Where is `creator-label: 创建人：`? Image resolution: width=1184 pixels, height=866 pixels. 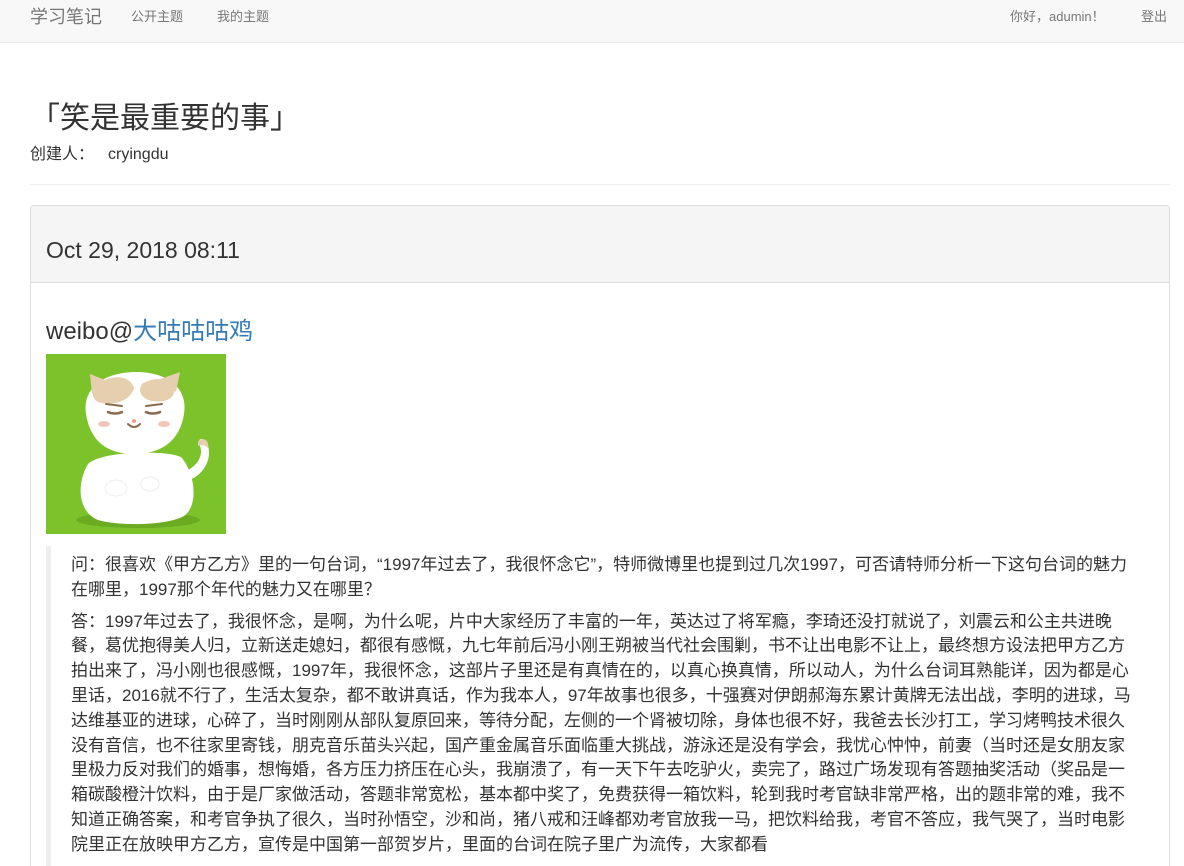 creator-label: 创建人： is located at coordinates (62, 154).